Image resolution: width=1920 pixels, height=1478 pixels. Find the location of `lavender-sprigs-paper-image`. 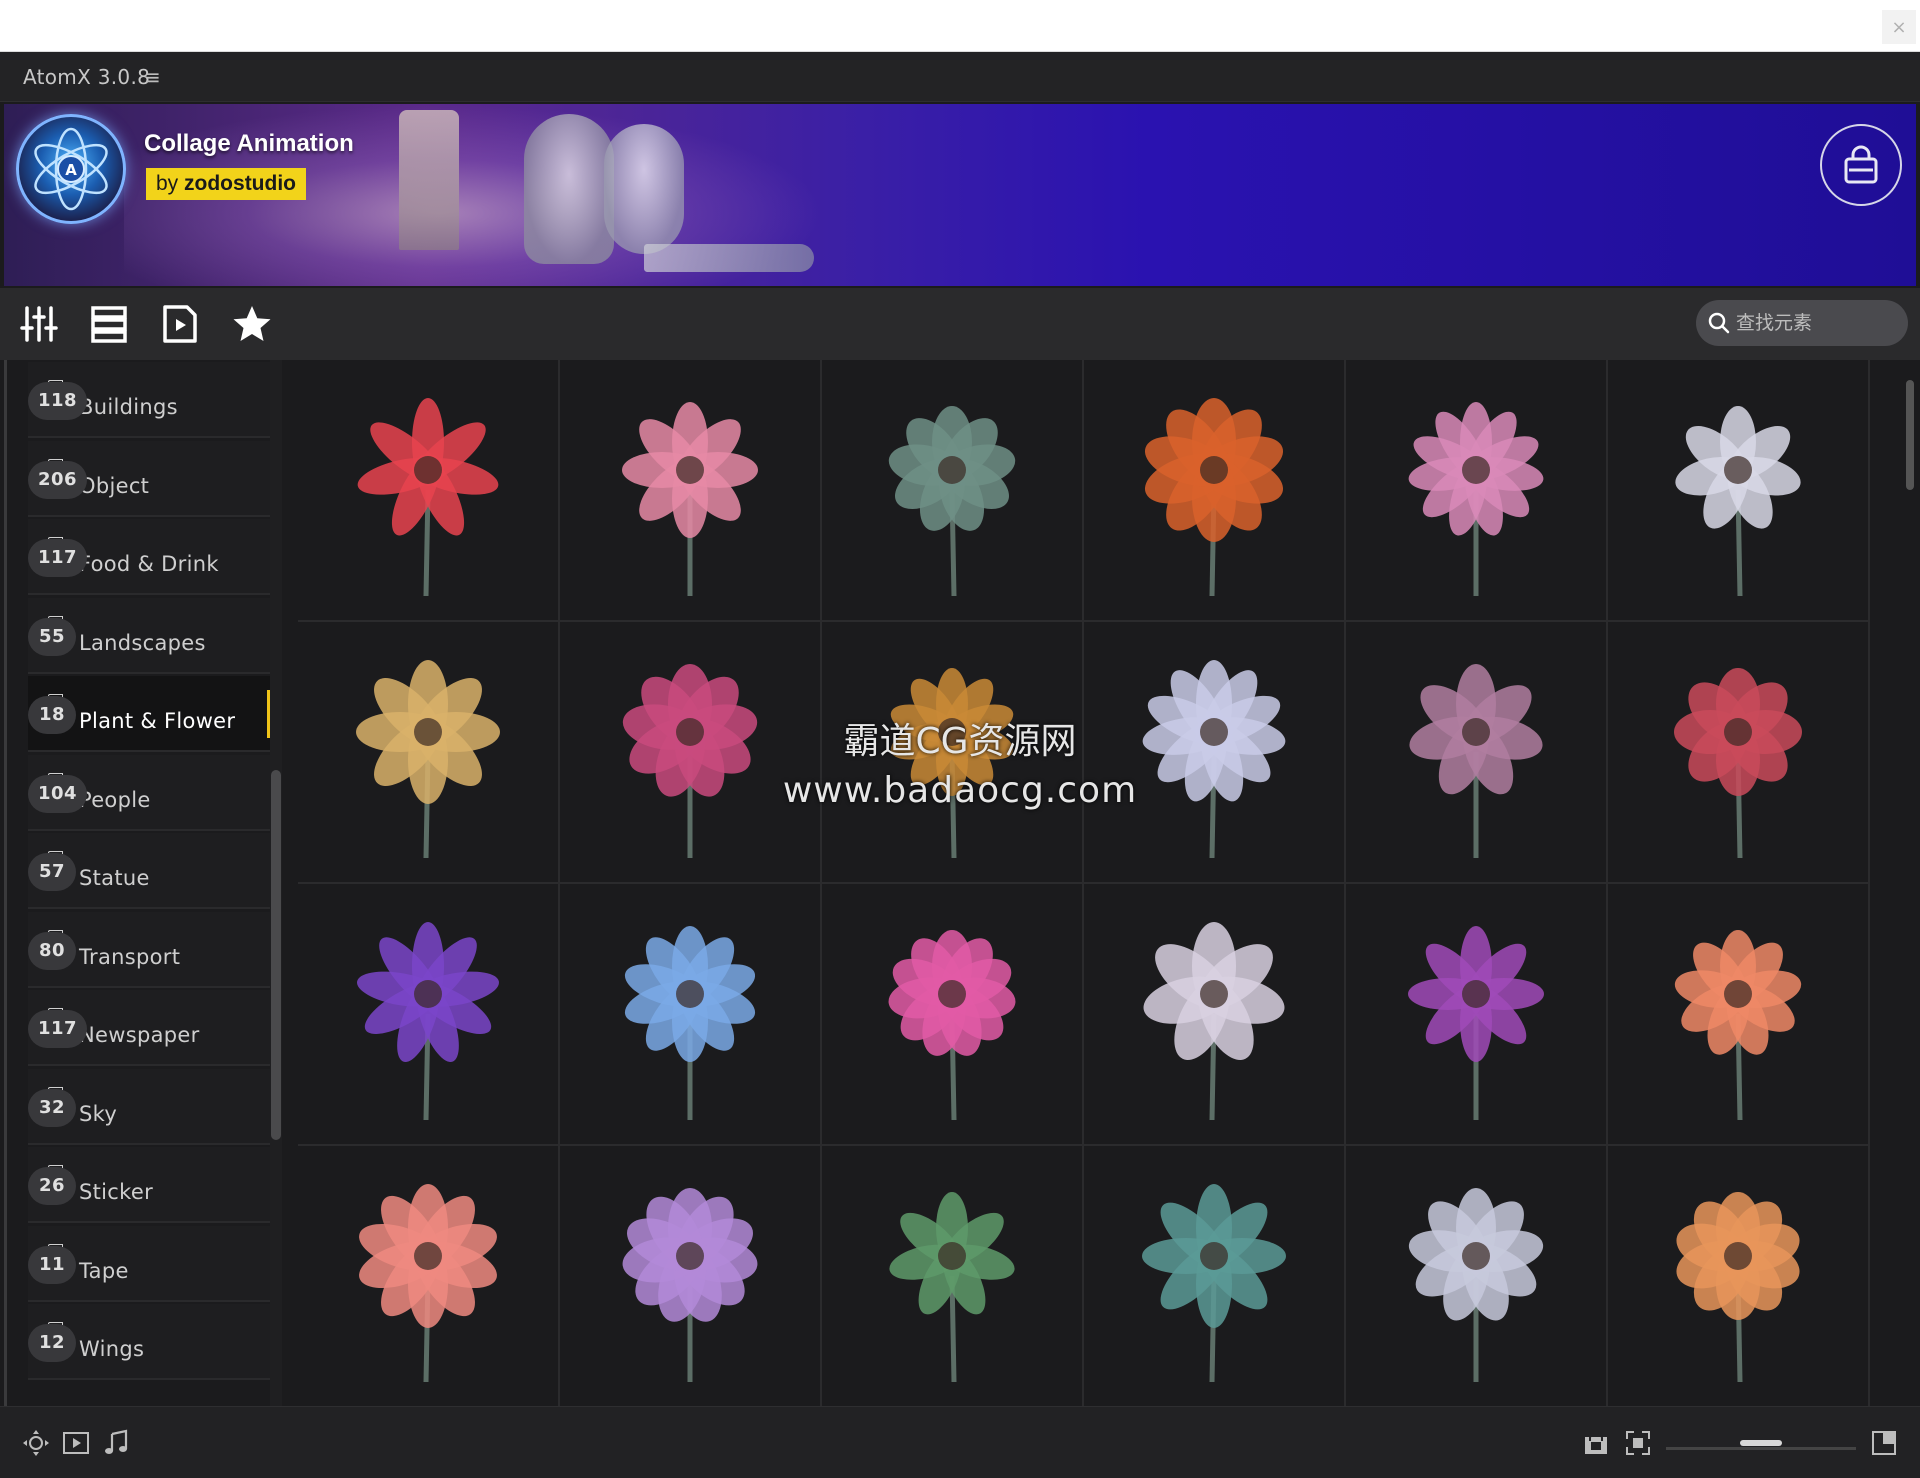

lavender-sprigs-paper-image is located at coordinates (1214, 1021).